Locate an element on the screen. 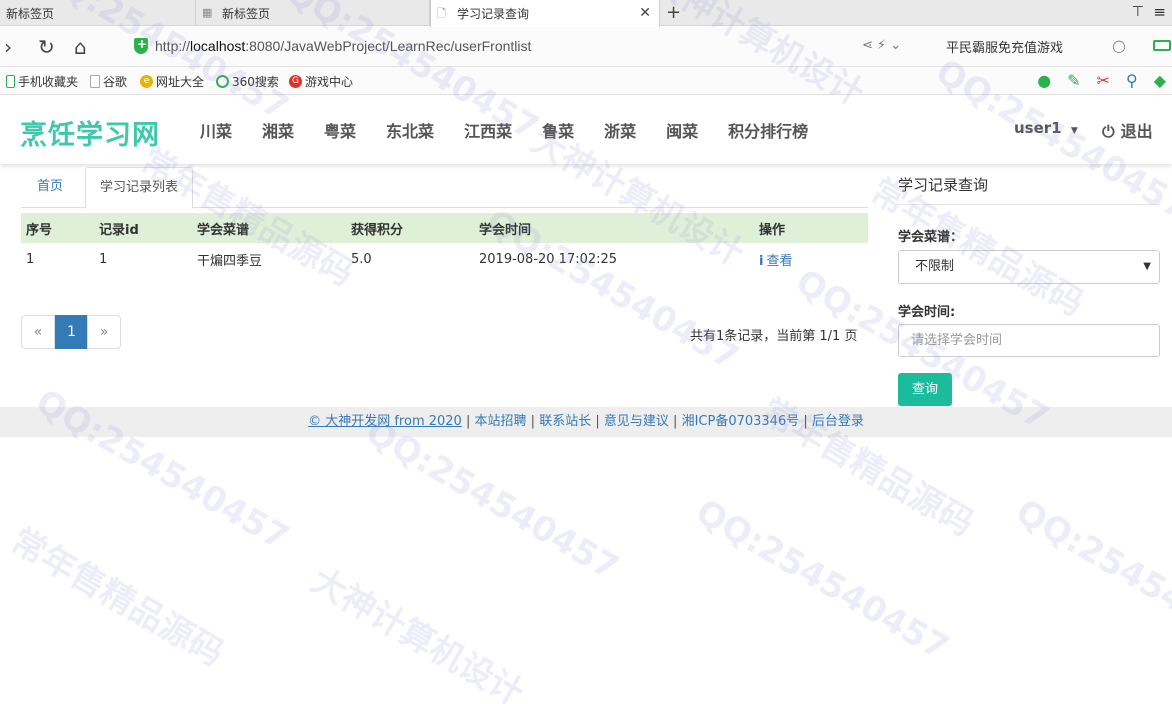  url-prefix: http:// is located at coordinates (173, 46).